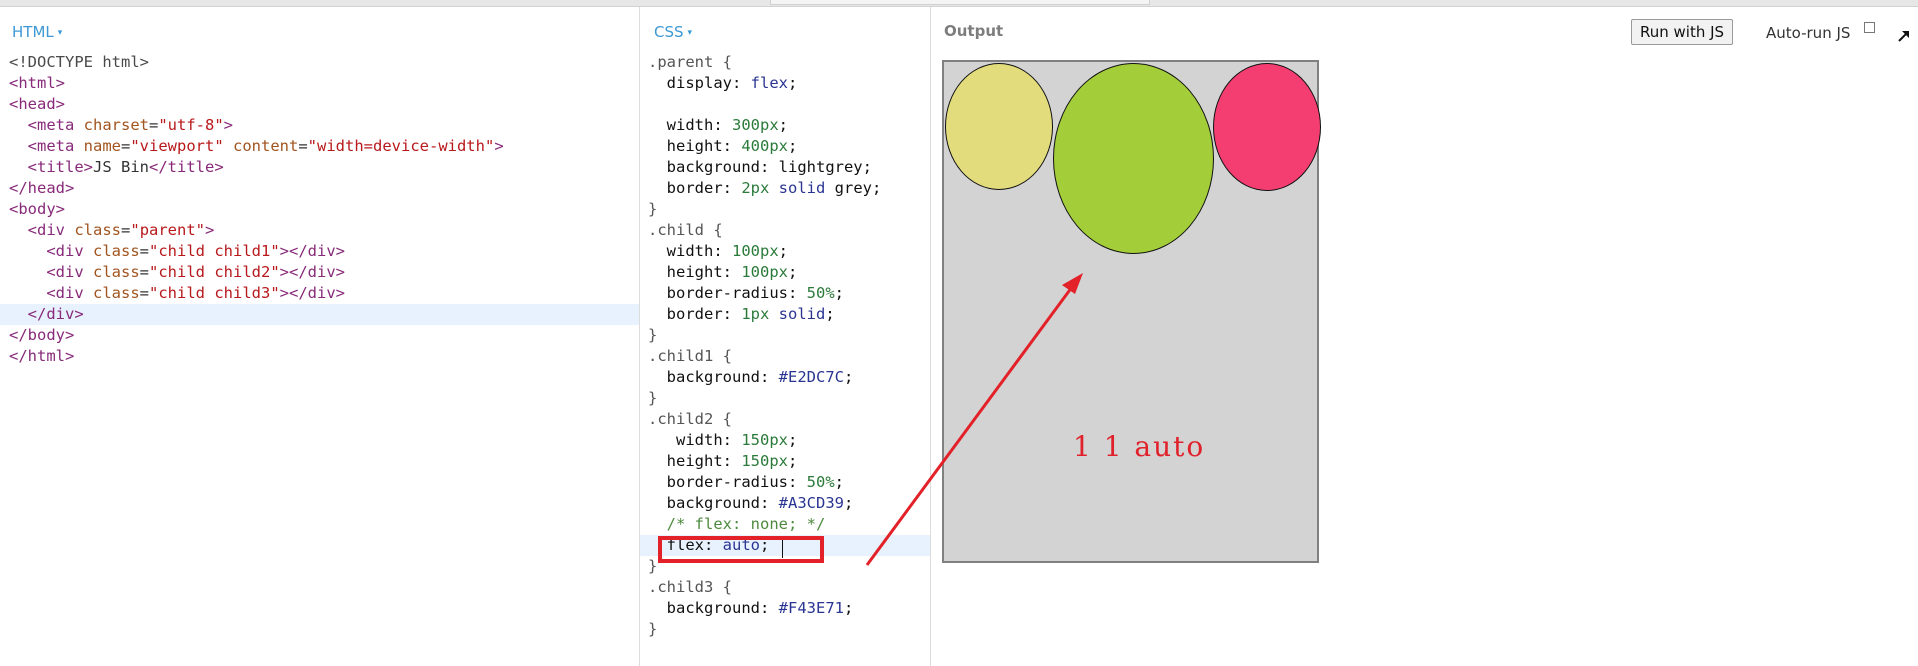 The width and height of the screenshot is (1918, 666). What do you see at coordinates (764, 461) in the screenshot?
I see `css-code-line: height: 150px;` at bounding box center [764, 461].